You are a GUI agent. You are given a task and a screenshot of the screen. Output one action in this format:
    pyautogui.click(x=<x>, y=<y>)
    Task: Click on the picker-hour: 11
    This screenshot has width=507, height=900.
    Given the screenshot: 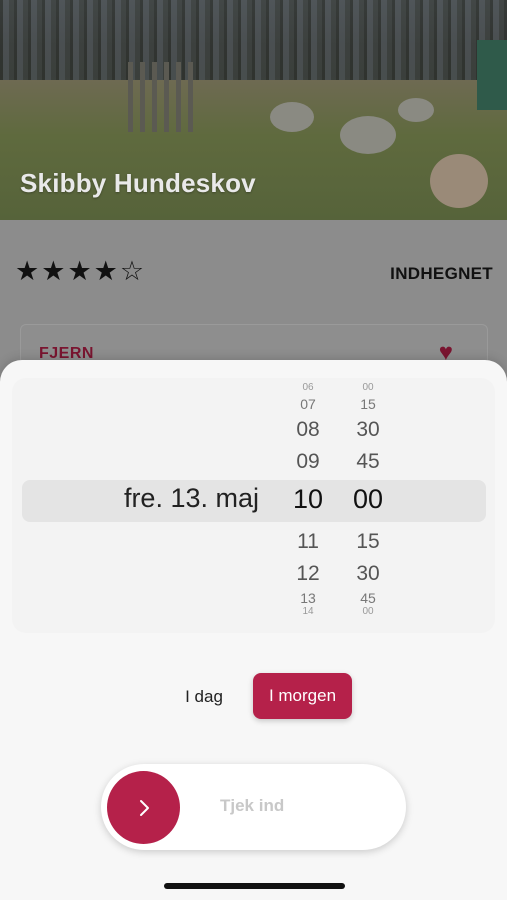 What is the action you would take?
    pyautogui.click(x=308, y=542)
    